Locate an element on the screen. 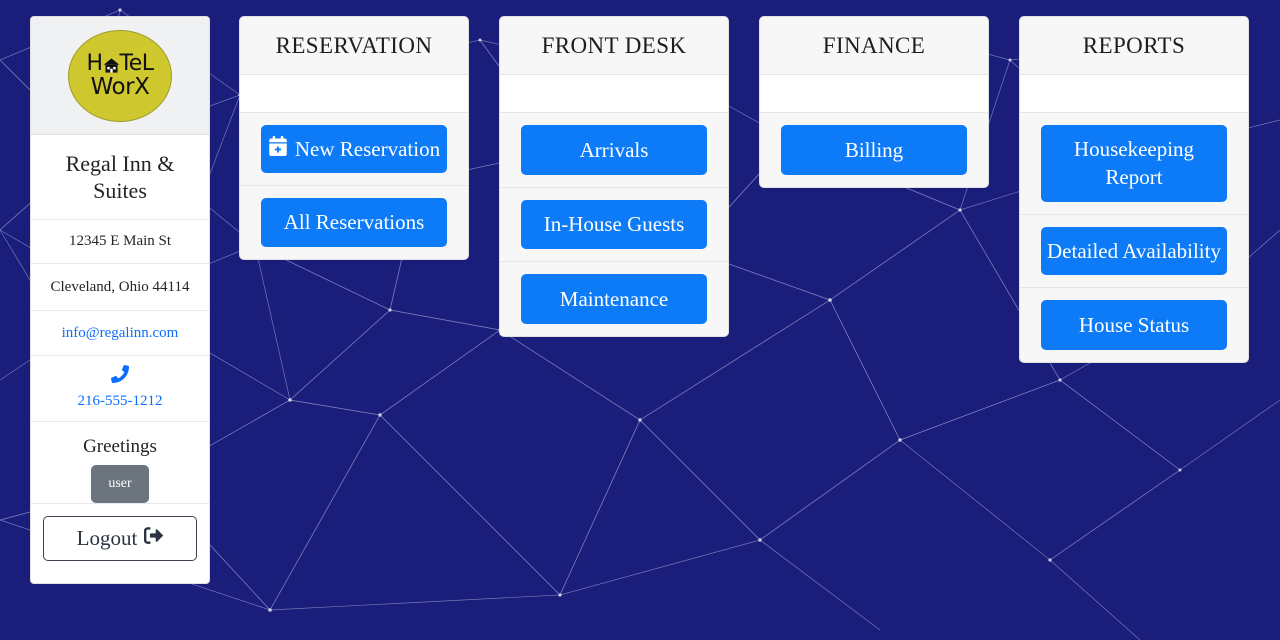 The height and width of the screenshot is (640, 1280). phone-link: 216-555-1212 is located at coordinates (120, 401).